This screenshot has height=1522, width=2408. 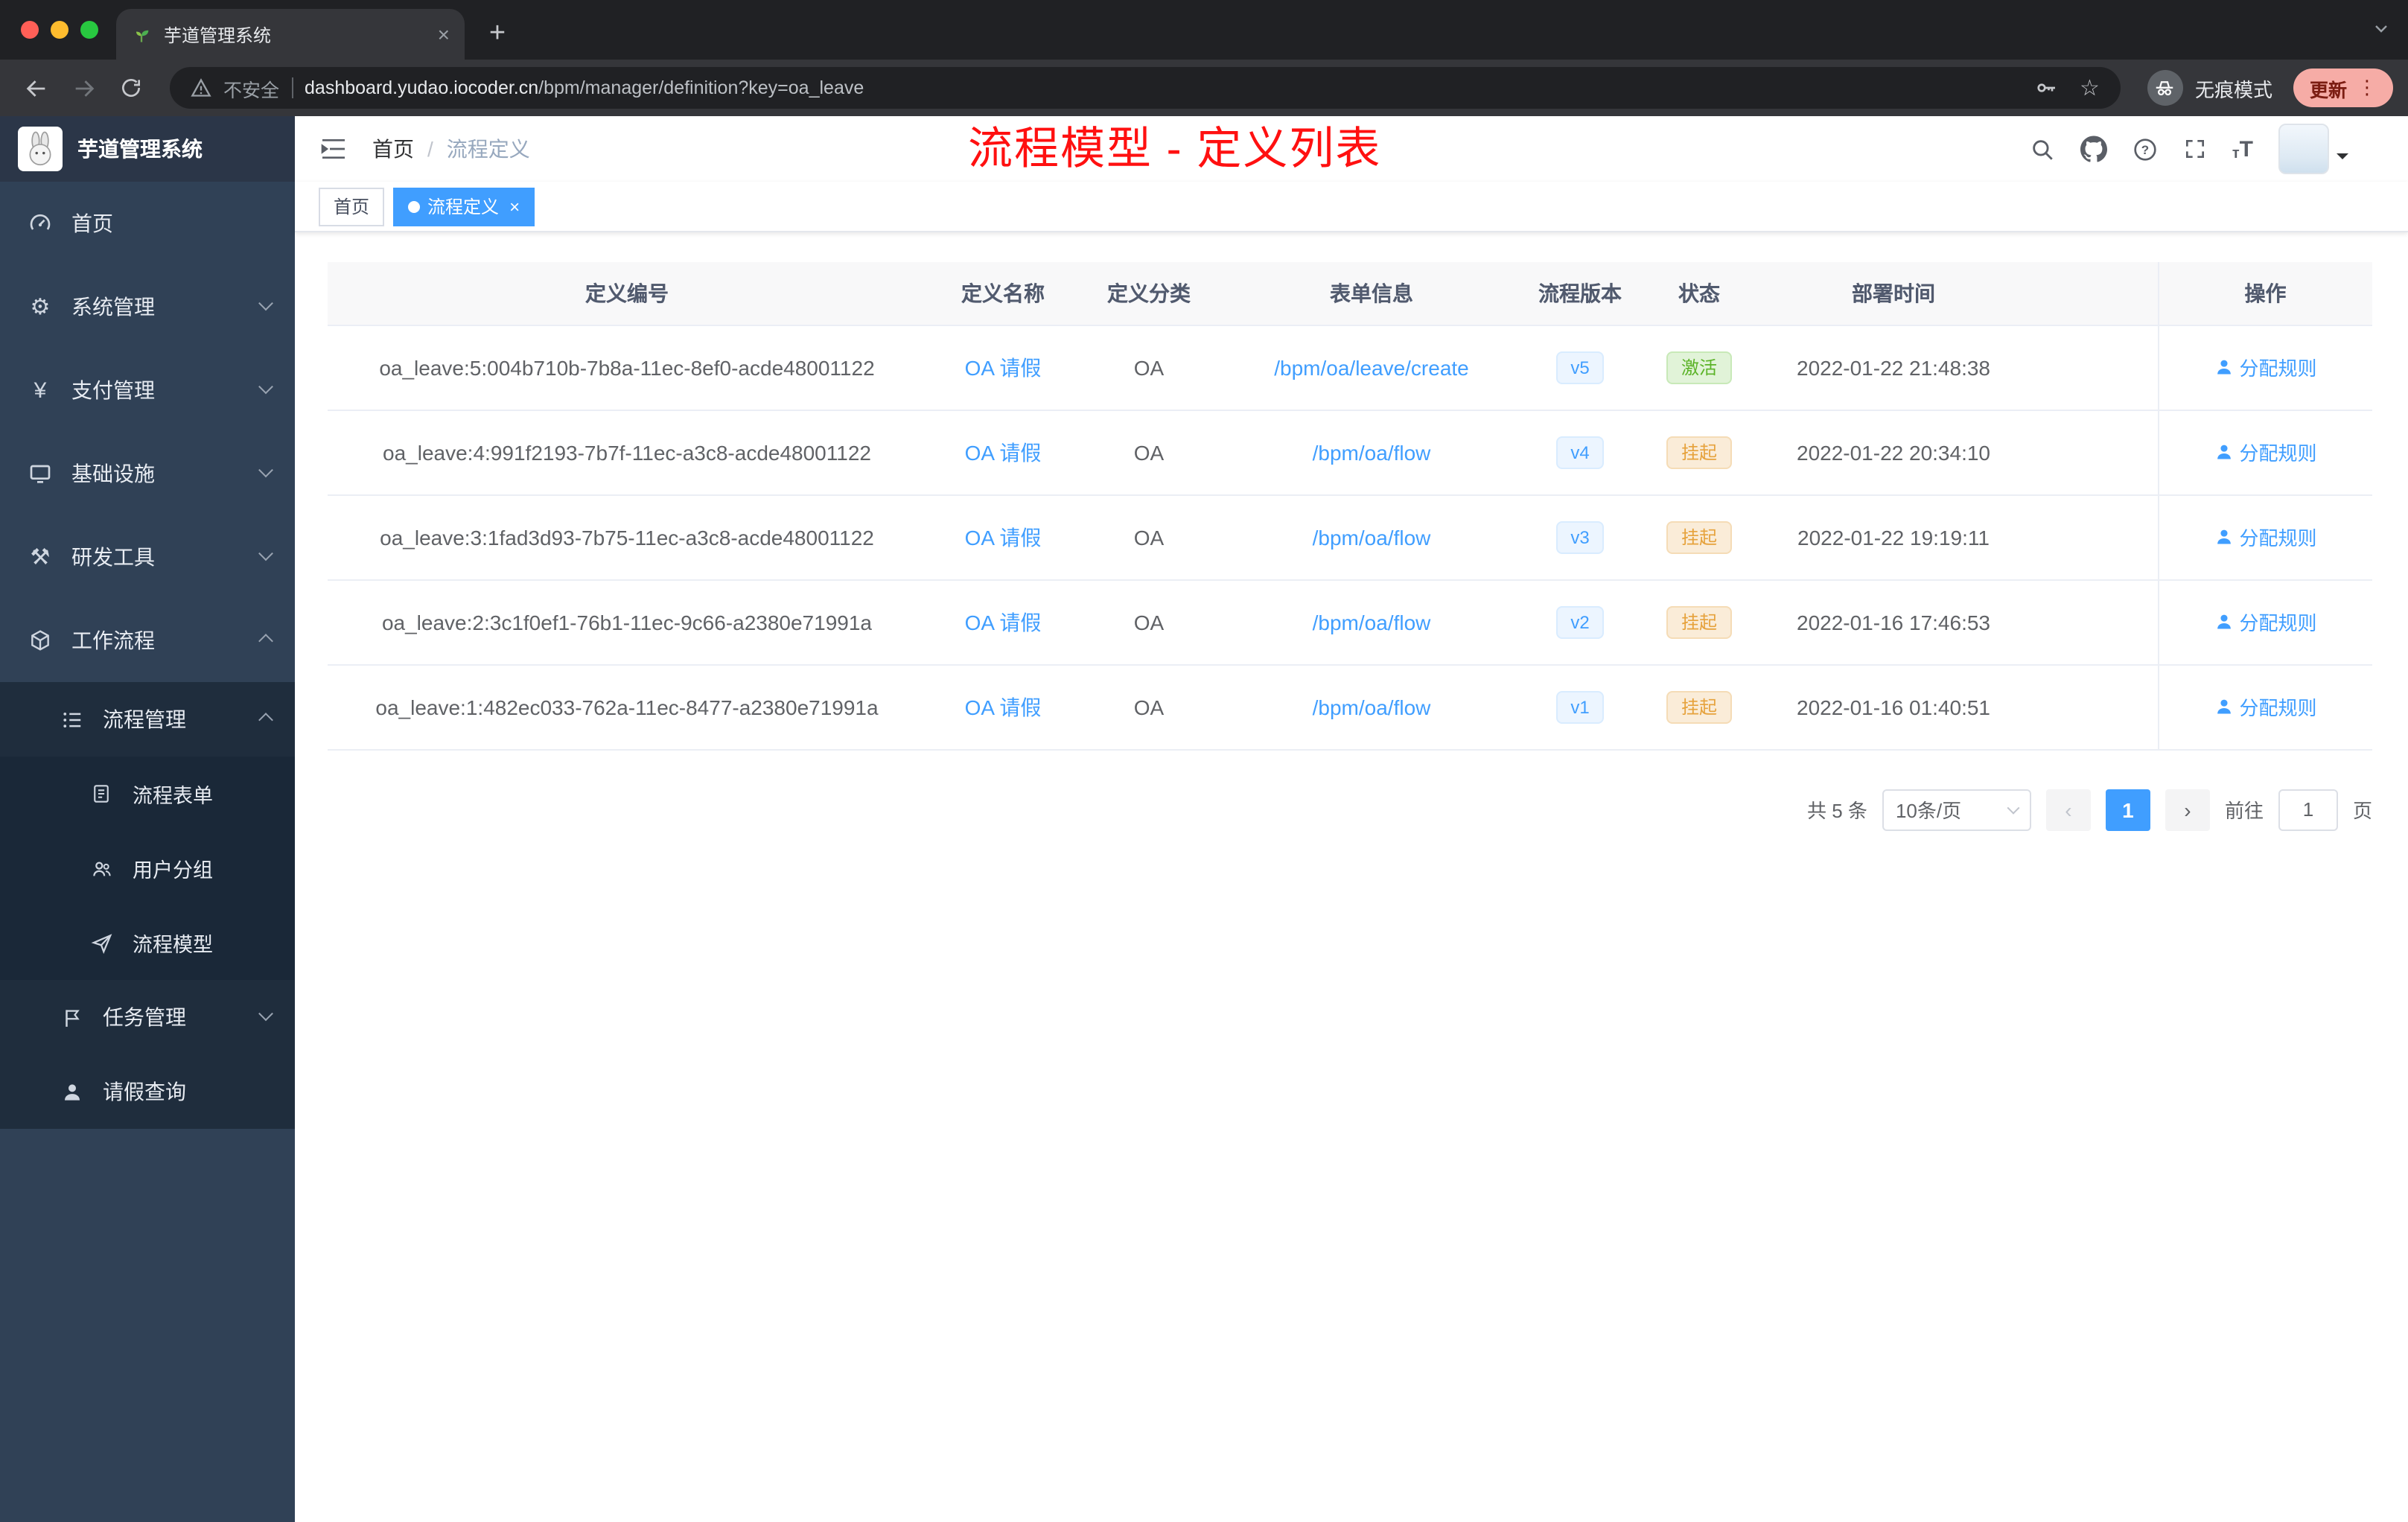 I want to click on password-key-icon, so click(x=2045, y=88).